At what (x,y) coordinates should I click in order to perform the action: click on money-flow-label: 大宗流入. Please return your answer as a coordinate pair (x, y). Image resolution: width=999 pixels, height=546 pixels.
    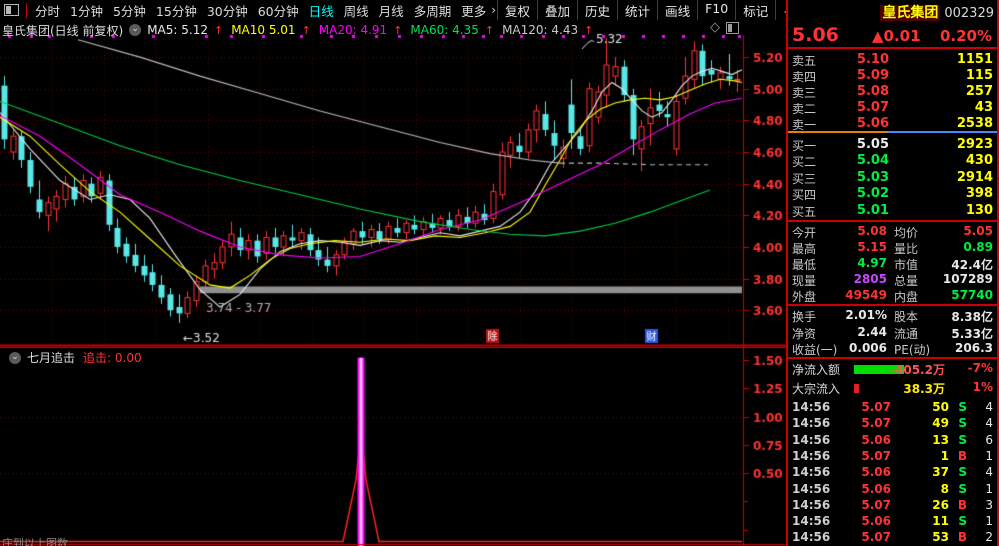
    Looking at the image, I should click on (816, 389).